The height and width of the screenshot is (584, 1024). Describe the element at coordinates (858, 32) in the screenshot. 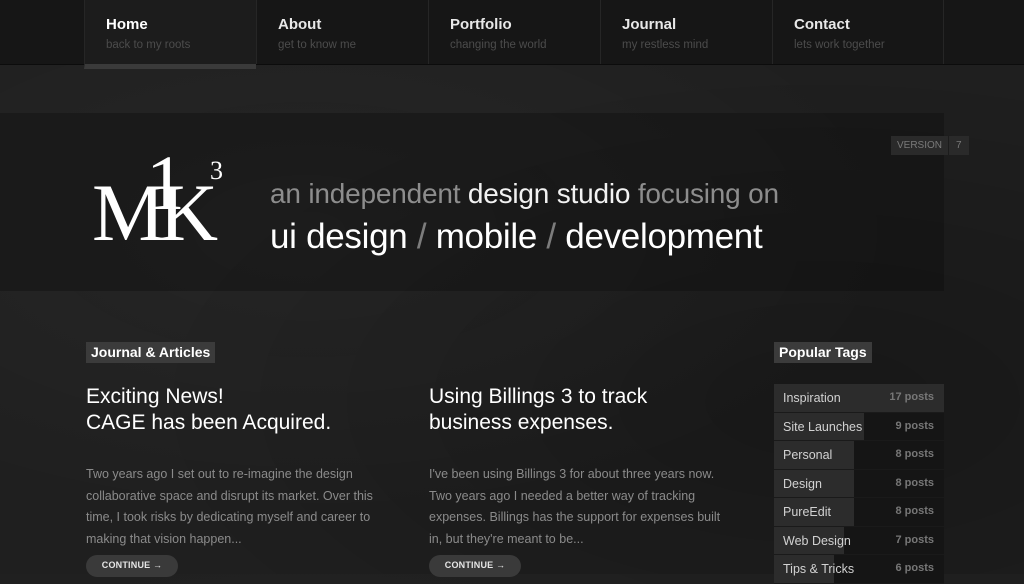

I see `nav-item-contact: Contact lets work together` at that location.